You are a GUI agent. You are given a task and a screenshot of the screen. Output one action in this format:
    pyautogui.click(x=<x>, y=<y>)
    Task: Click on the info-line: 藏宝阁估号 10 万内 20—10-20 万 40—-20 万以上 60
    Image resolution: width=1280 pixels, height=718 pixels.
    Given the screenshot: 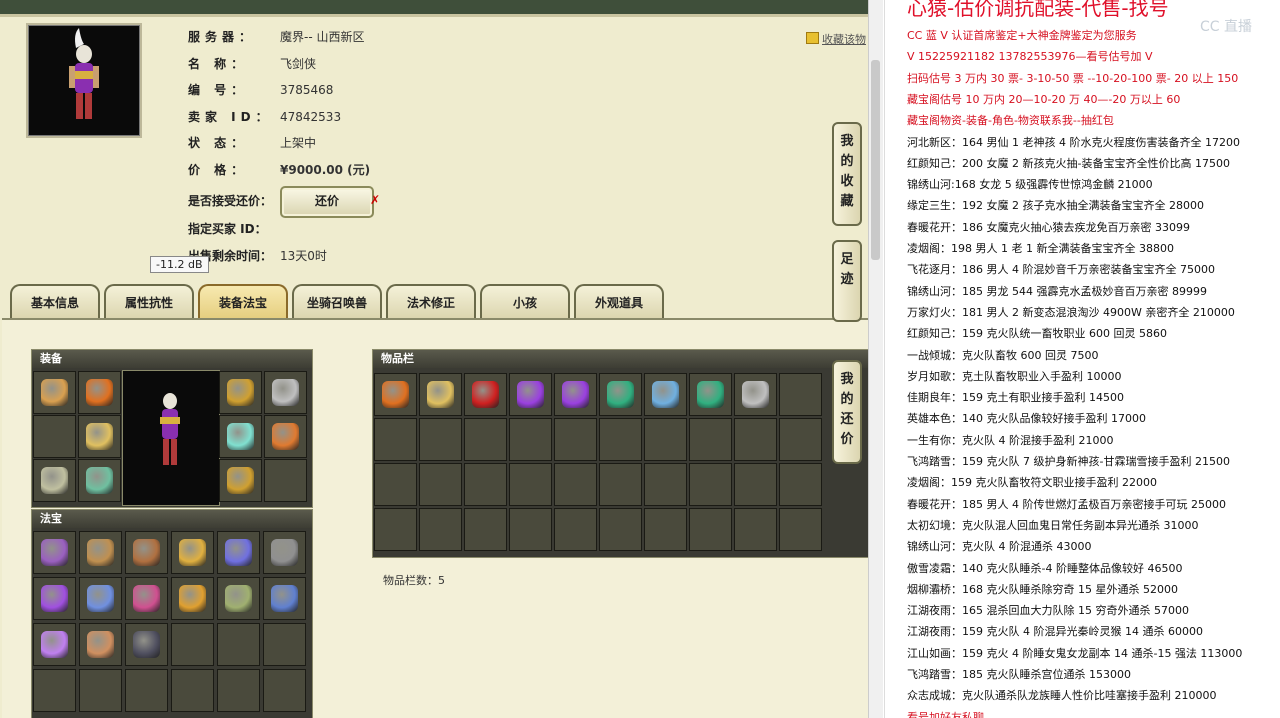 What is the action you would take?
    pyautogui.click(x=1044, y=99)
    